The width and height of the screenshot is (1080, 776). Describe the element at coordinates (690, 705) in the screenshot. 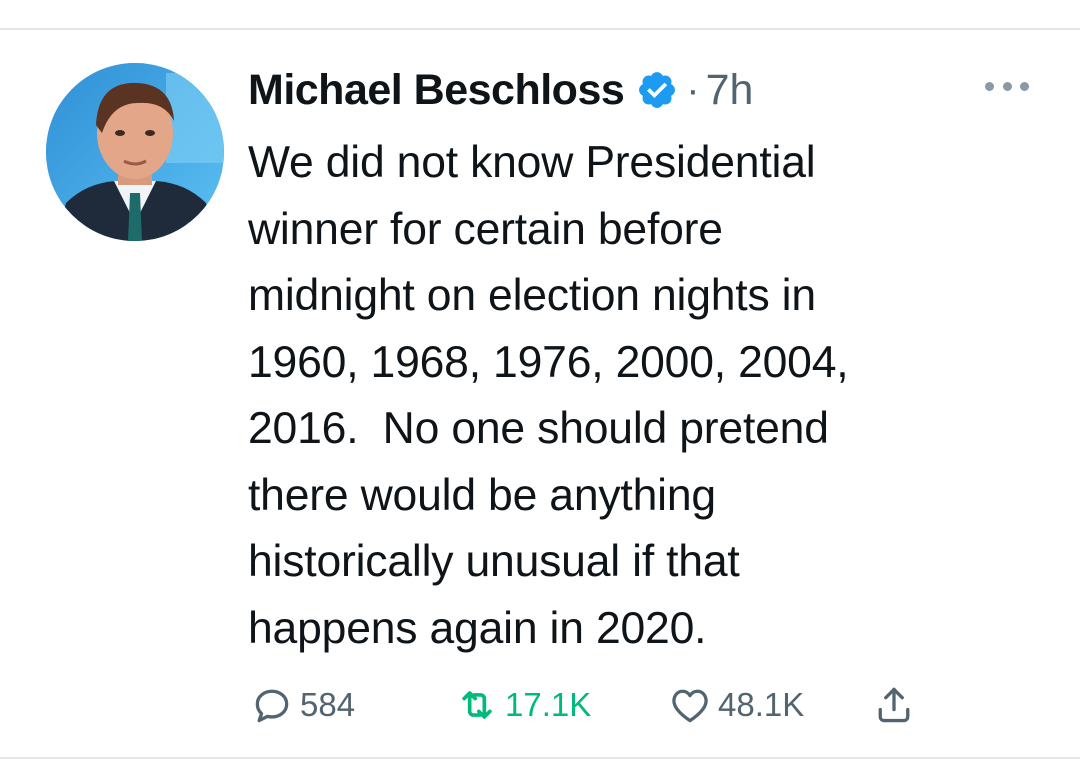

I see `heart-icon` at that location.